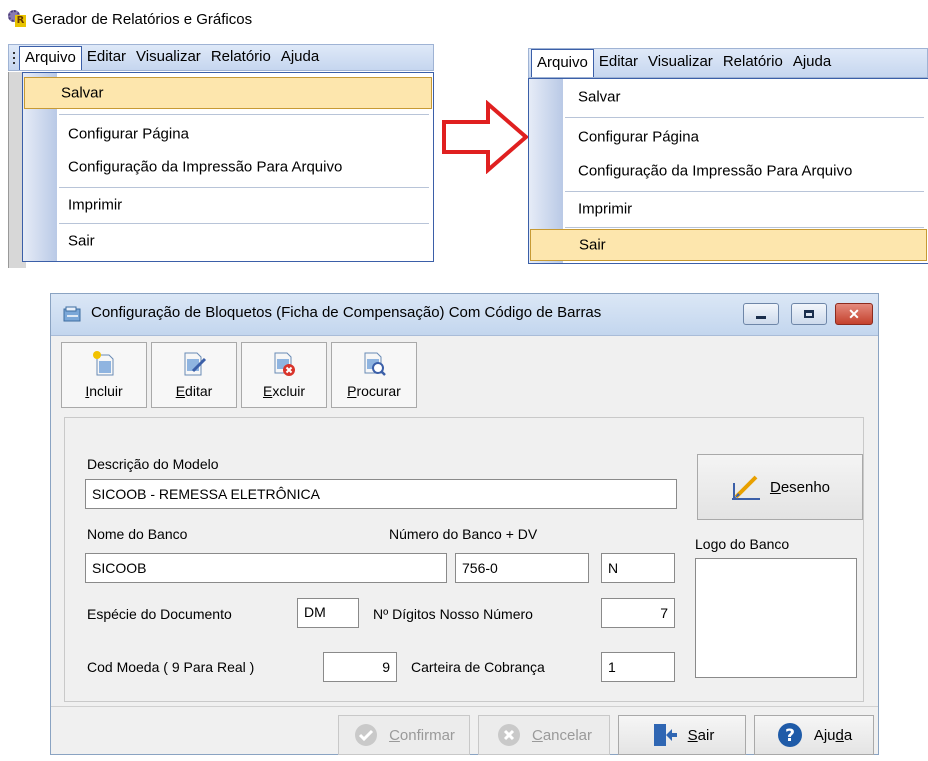 Image resolution: width=928 pixels, height=761 pixels. What do you see at coordinates (300, 58) in the screenshot?
I see `menu-ajuda: Ajuda` at bounding box center [300, 58].